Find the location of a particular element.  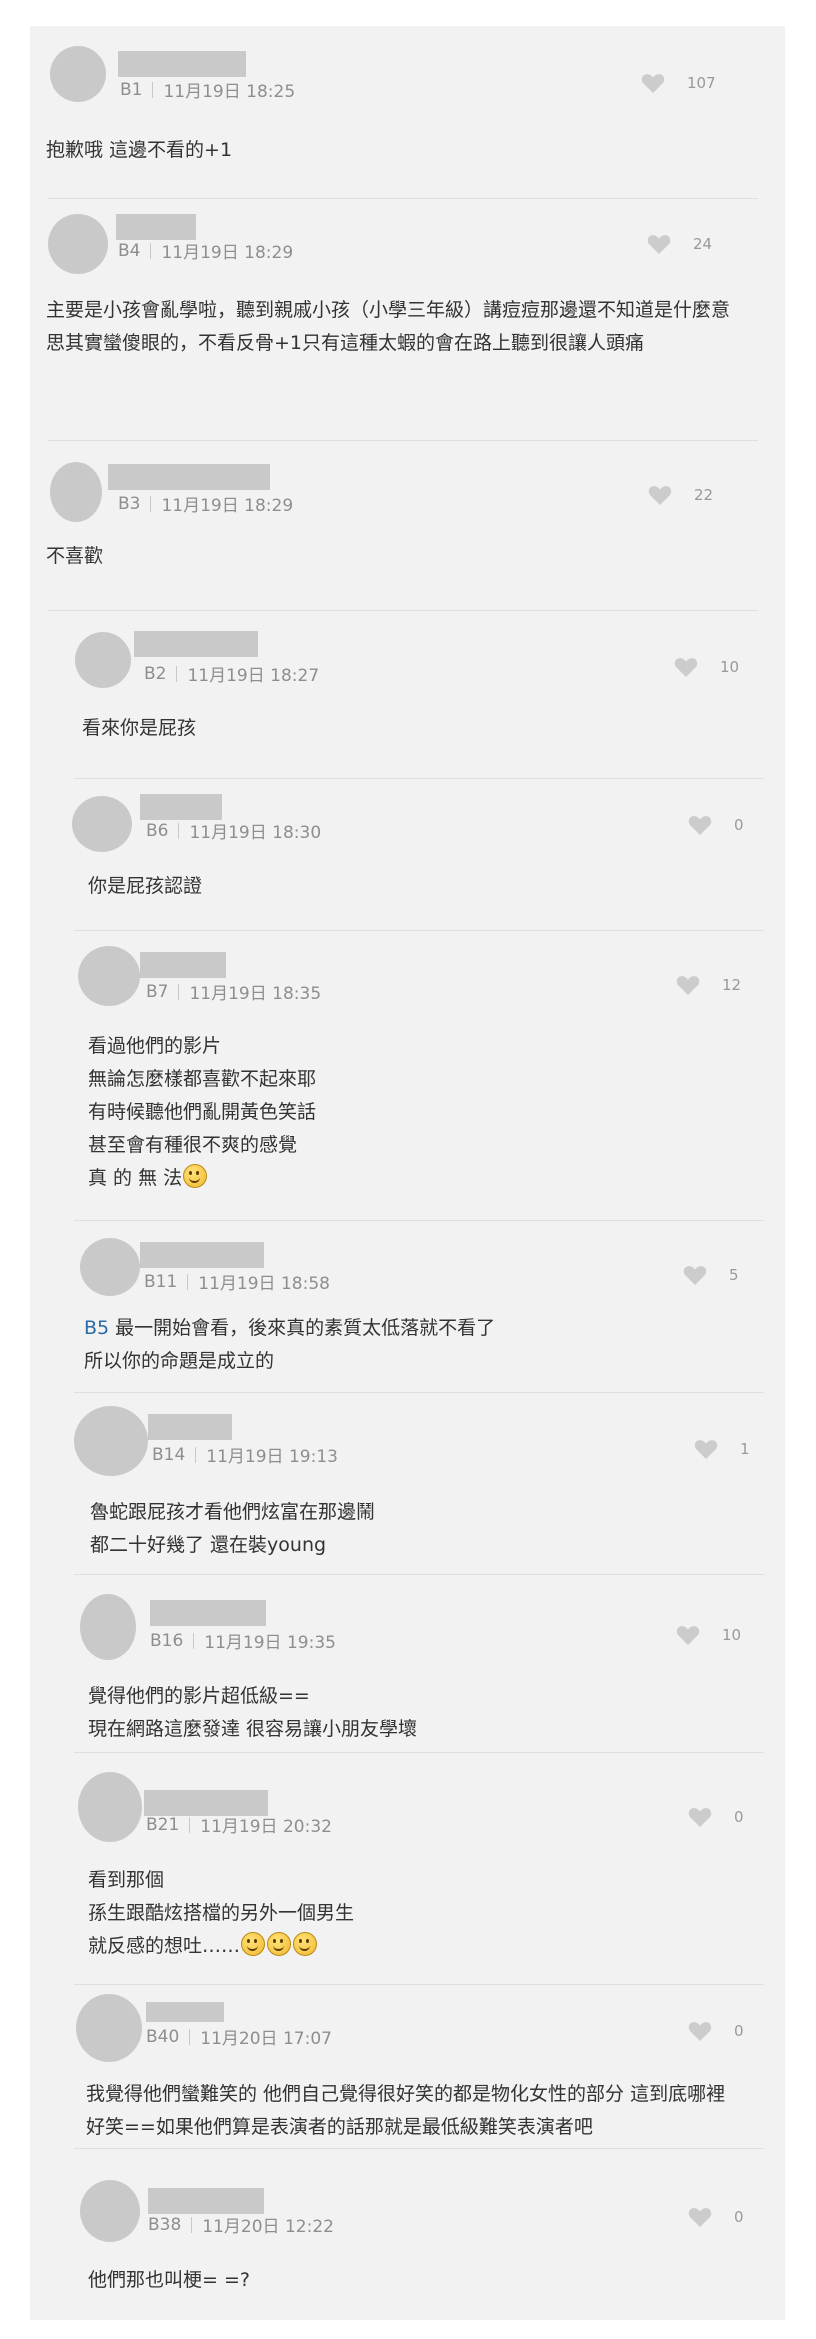

like-count: 22 is located at coordinates (704, 495).